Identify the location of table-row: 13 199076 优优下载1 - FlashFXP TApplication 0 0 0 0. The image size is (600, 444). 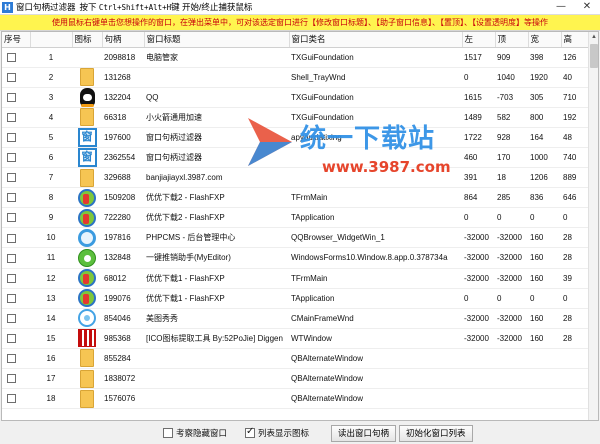
(296, 298).